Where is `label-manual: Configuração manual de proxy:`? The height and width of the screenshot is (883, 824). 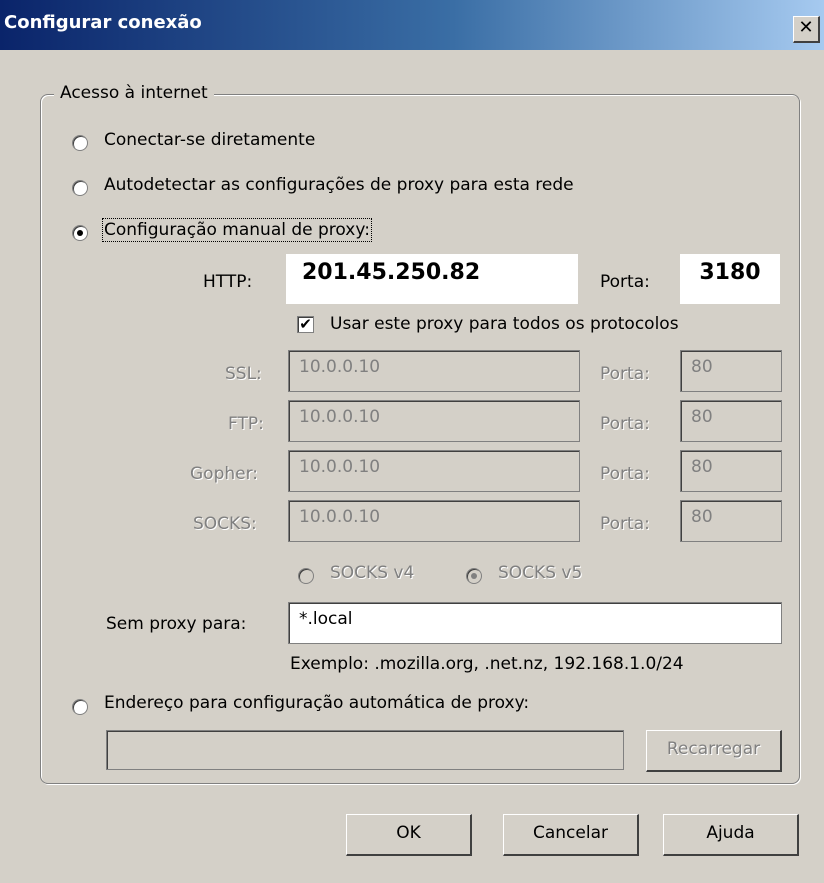
label-manual: Configuração manual de proxy: is located at coordinates (237, 230).